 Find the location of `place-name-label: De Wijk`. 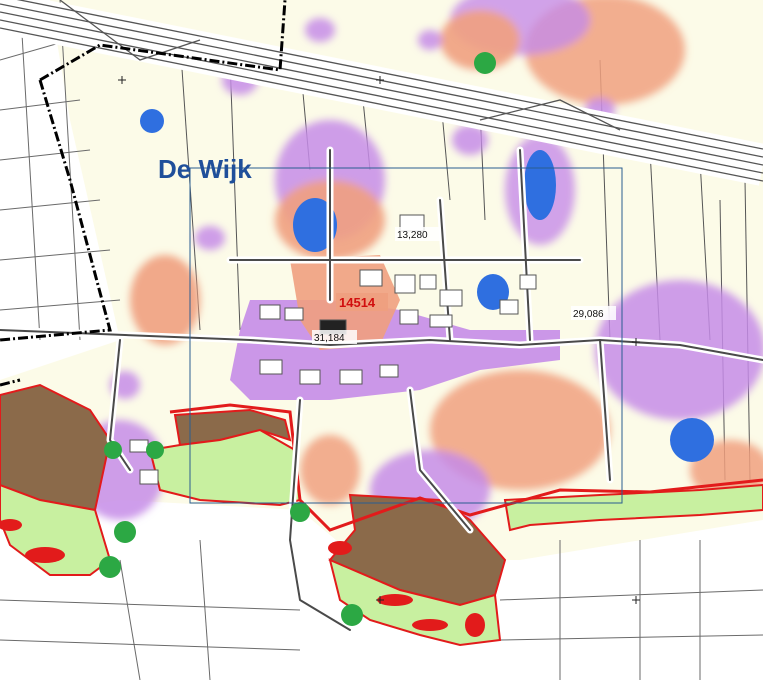

place-name-label: De Wijk is located at coordinates (205, 169).